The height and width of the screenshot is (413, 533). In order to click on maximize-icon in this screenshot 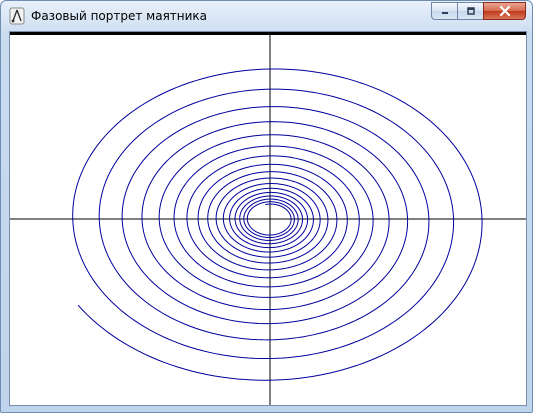, I will do `click(470, 11)`.